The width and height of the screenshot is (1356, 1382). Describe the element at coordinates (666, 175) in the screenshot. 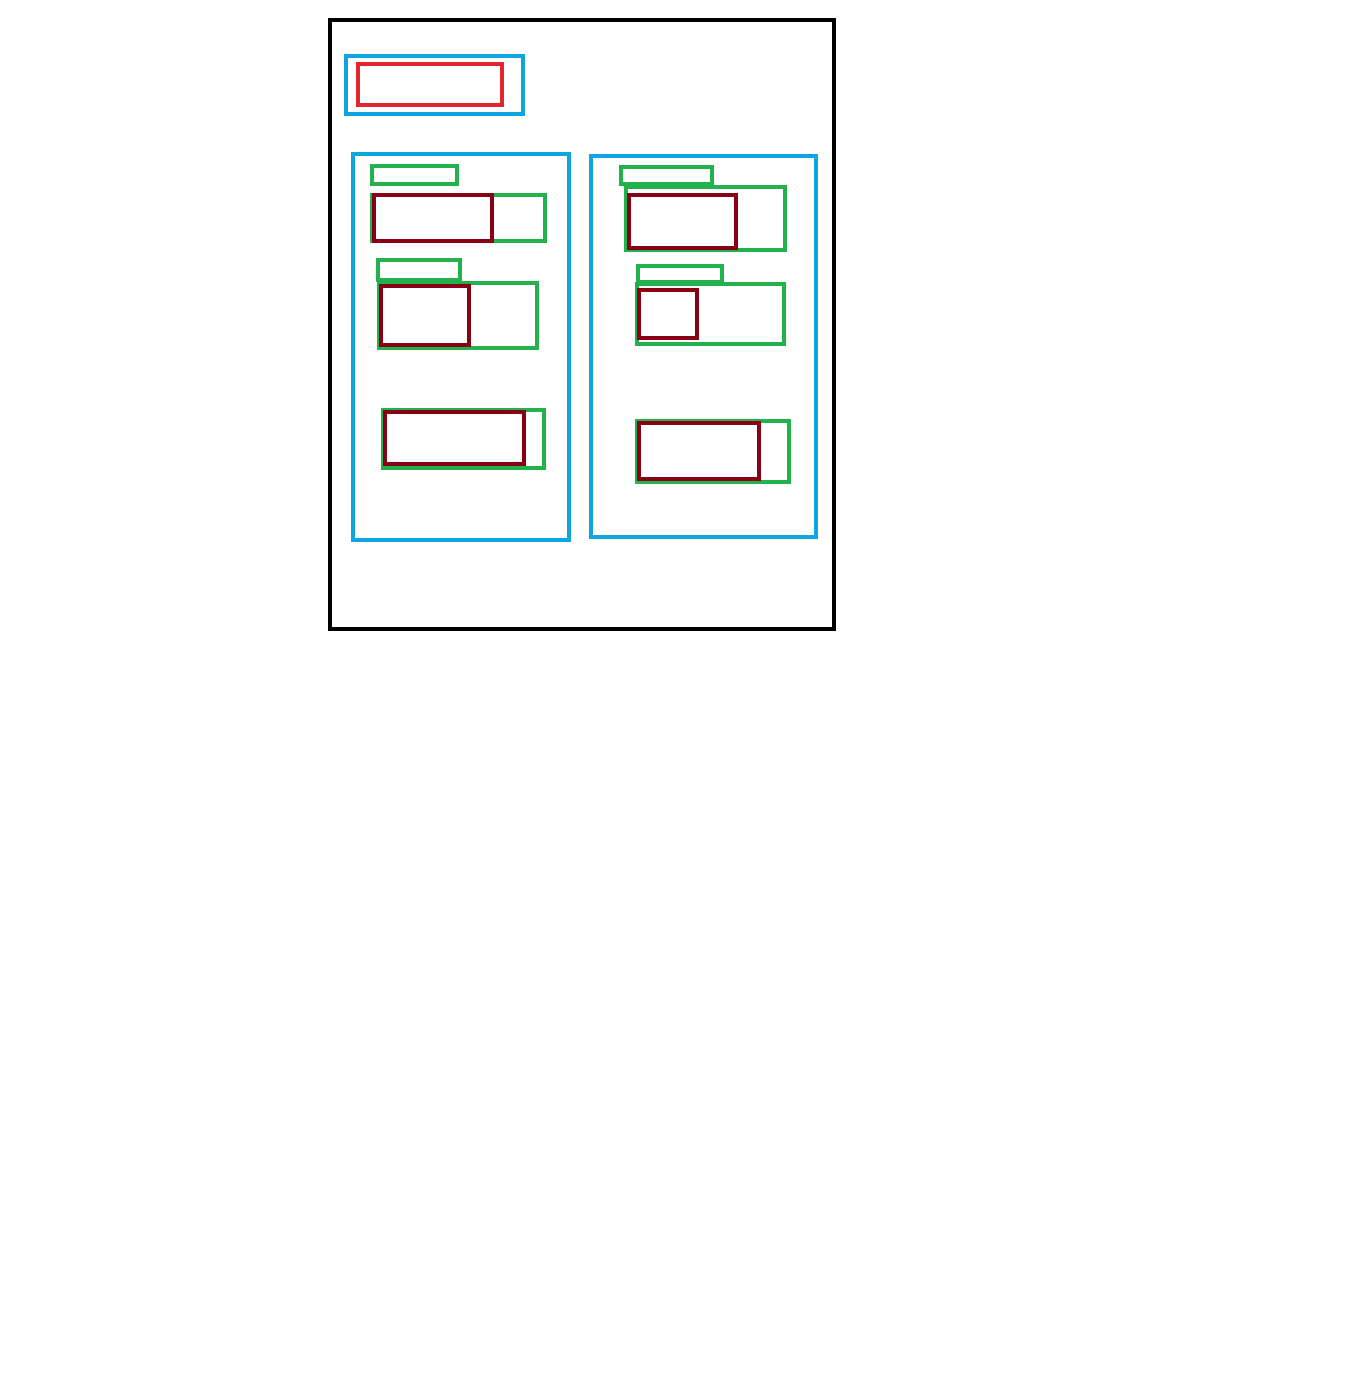

I see `right-group-1-label` at that location.